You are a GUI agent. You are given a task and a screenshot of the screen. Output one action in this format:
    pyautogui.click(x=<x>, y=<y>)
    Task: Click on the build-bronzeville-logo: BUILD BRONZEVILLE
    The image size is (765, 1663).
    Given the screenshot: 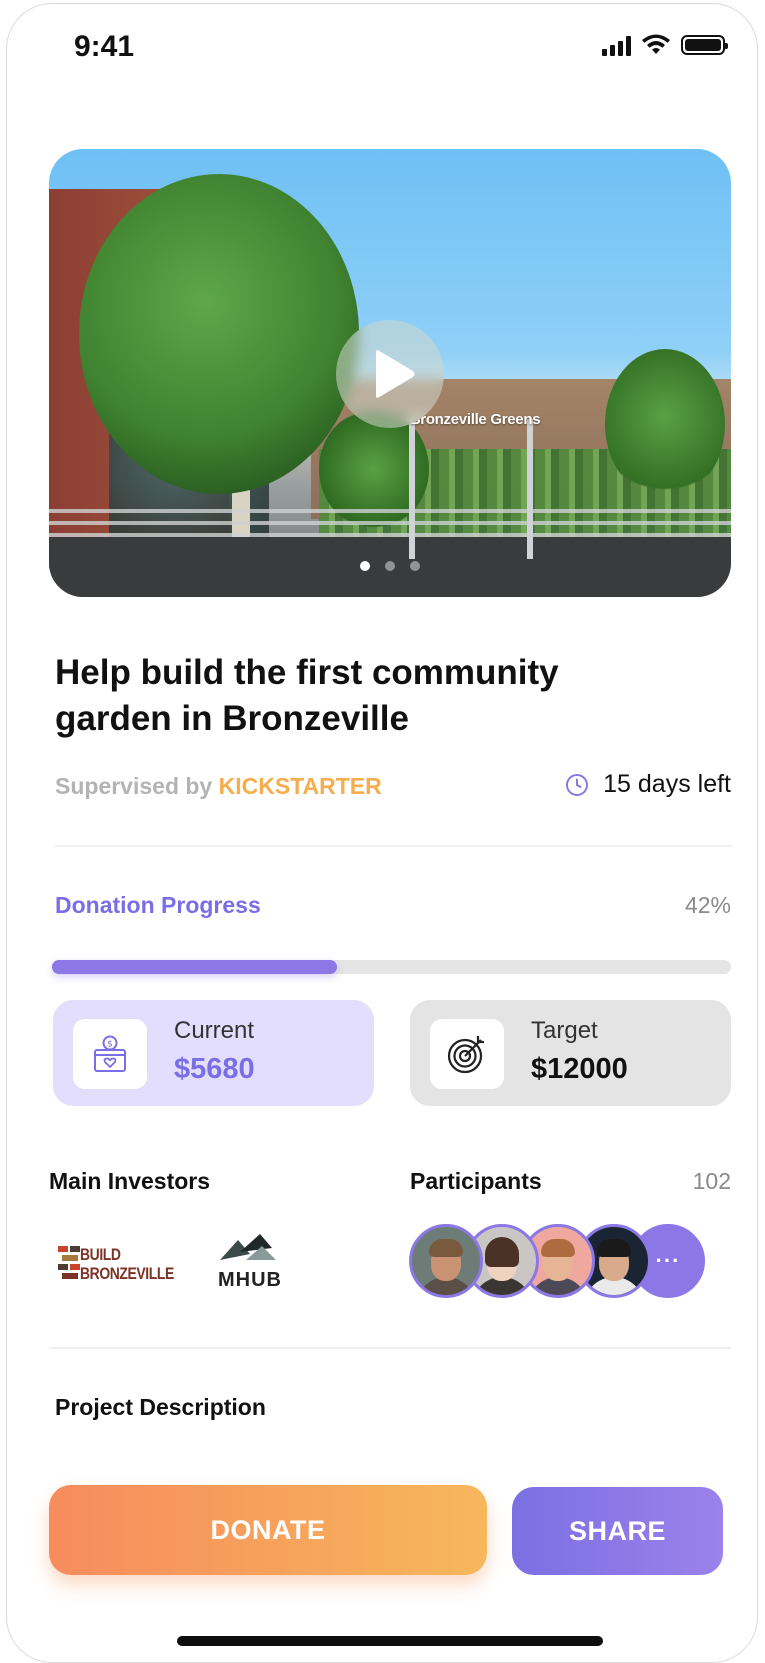 What is the action you would take?
    pyautogui.click(x=126, y=1264)
    